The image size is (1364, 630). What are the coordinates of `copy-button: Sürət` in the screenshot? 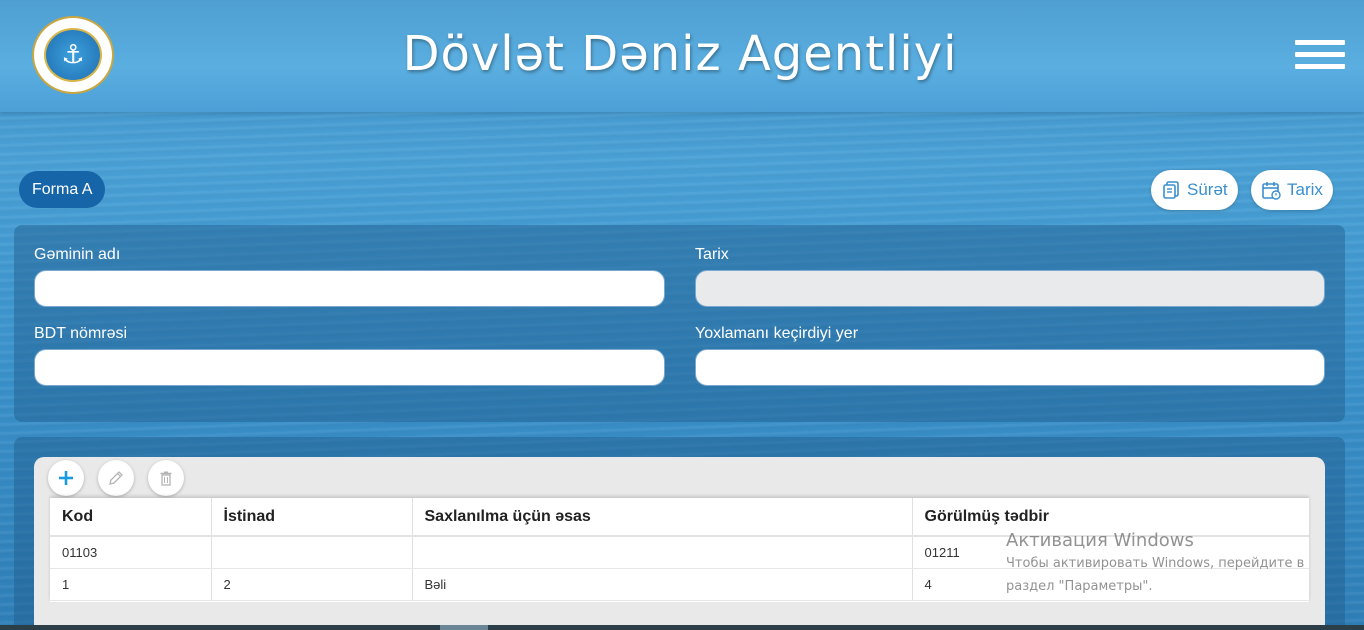 It's located at (1194, 190).